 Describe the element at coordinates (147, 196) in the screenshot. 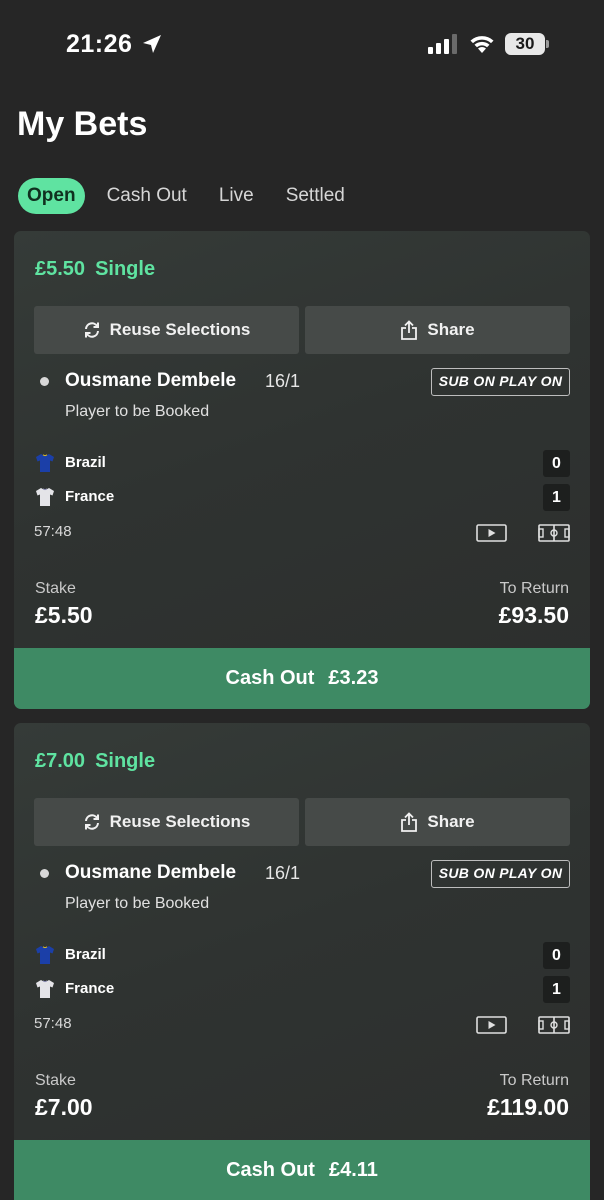

I see `tab-cash-out: Cash Out` at that location.